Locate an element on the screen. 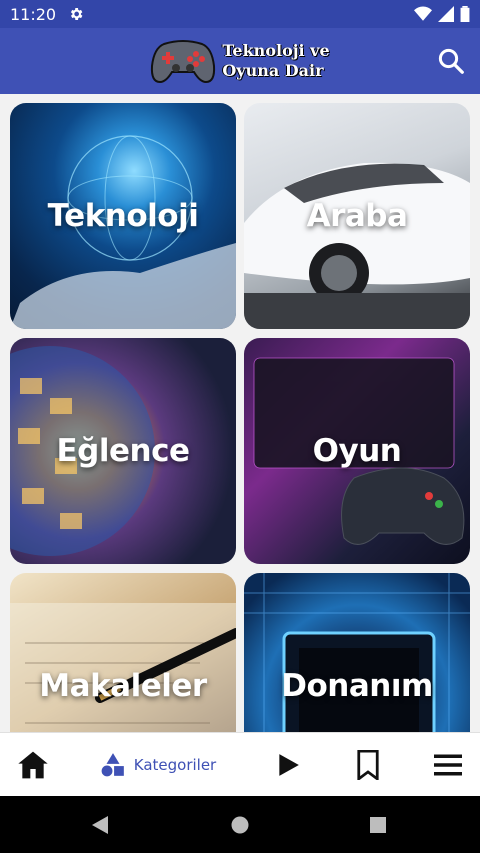 Image resolution: width=480 pixels, height=853 pixels. play-icon is located at coordinates (289, 765).